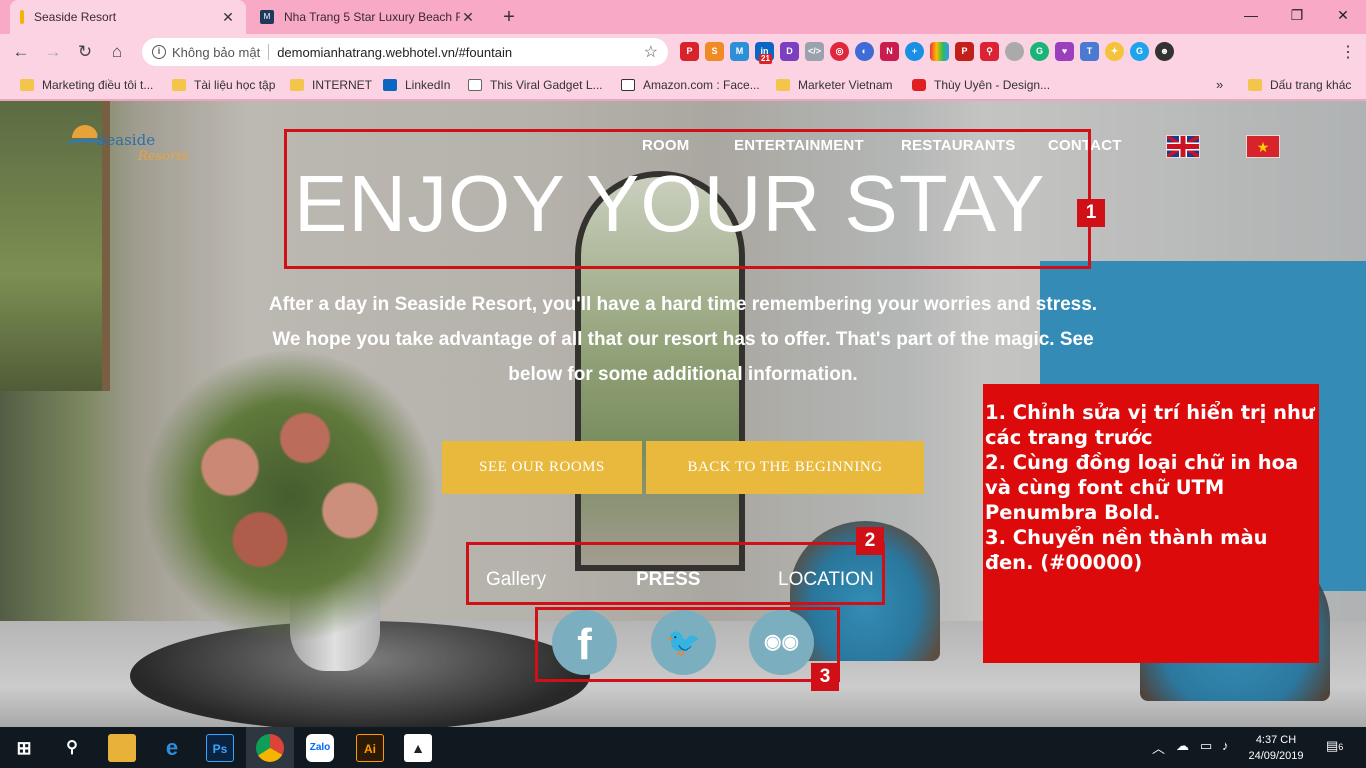 This screenshot has height=768, width=1366. What do you see at coordinates (126, 140) in the screenshot?
I see `logo-text: Seaside` at bounding box center [126, 140].